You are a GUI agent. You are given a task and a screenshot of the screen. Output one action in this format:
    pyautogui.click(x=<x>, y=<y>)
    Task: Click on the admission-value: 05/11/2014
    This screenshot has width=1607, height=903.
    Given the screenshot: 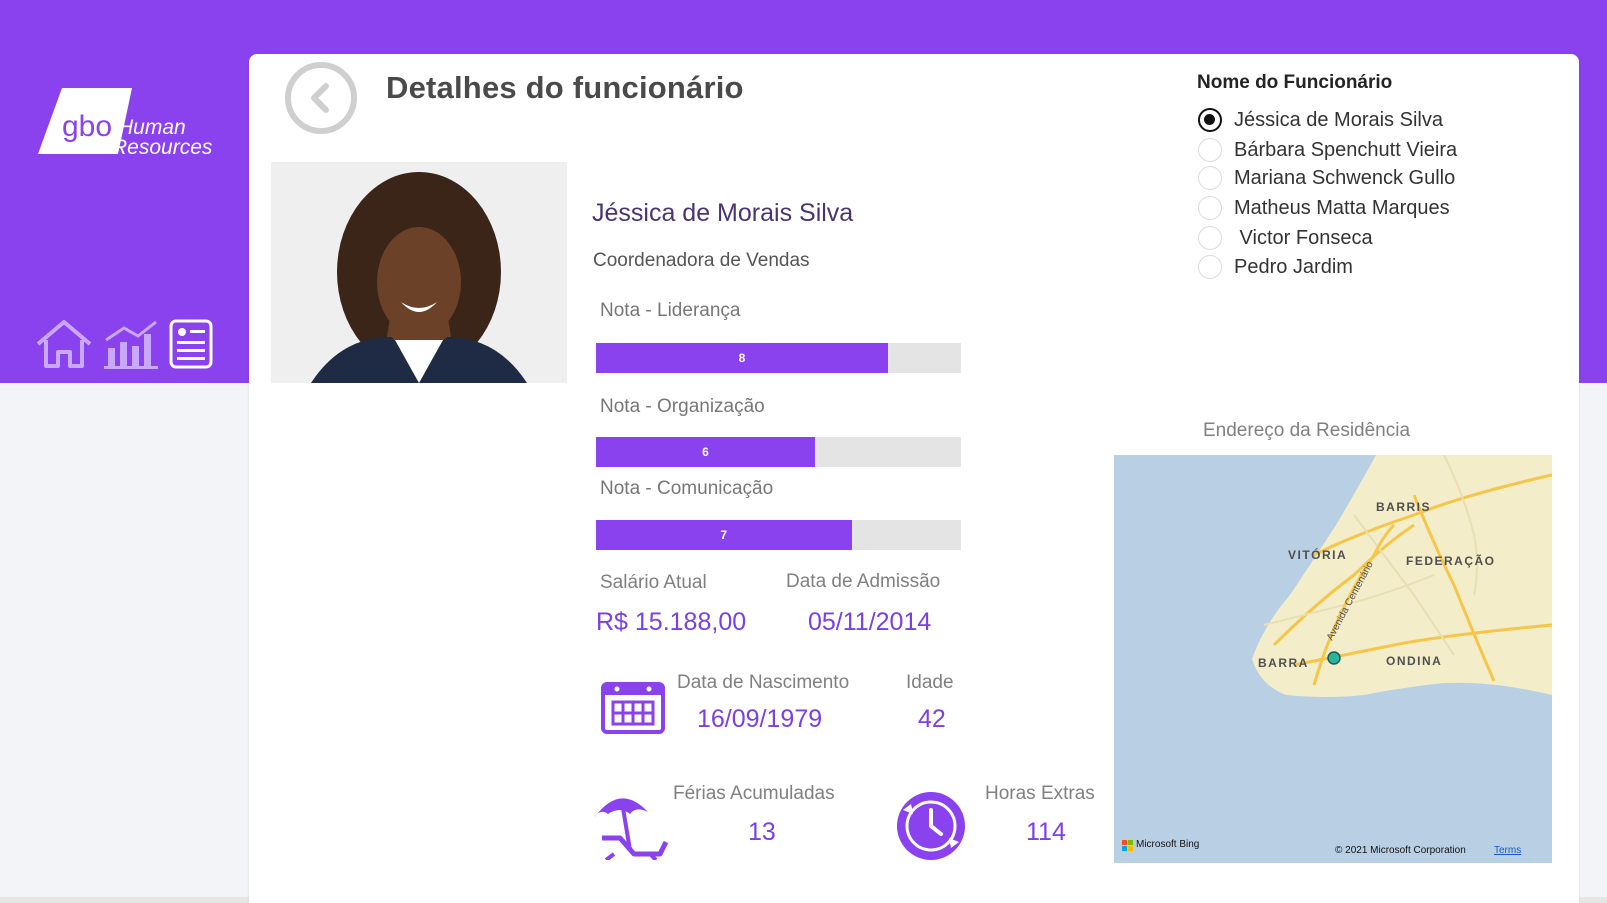 What is the action you would take?
    pyautogui.click(x=870, y=622)
    